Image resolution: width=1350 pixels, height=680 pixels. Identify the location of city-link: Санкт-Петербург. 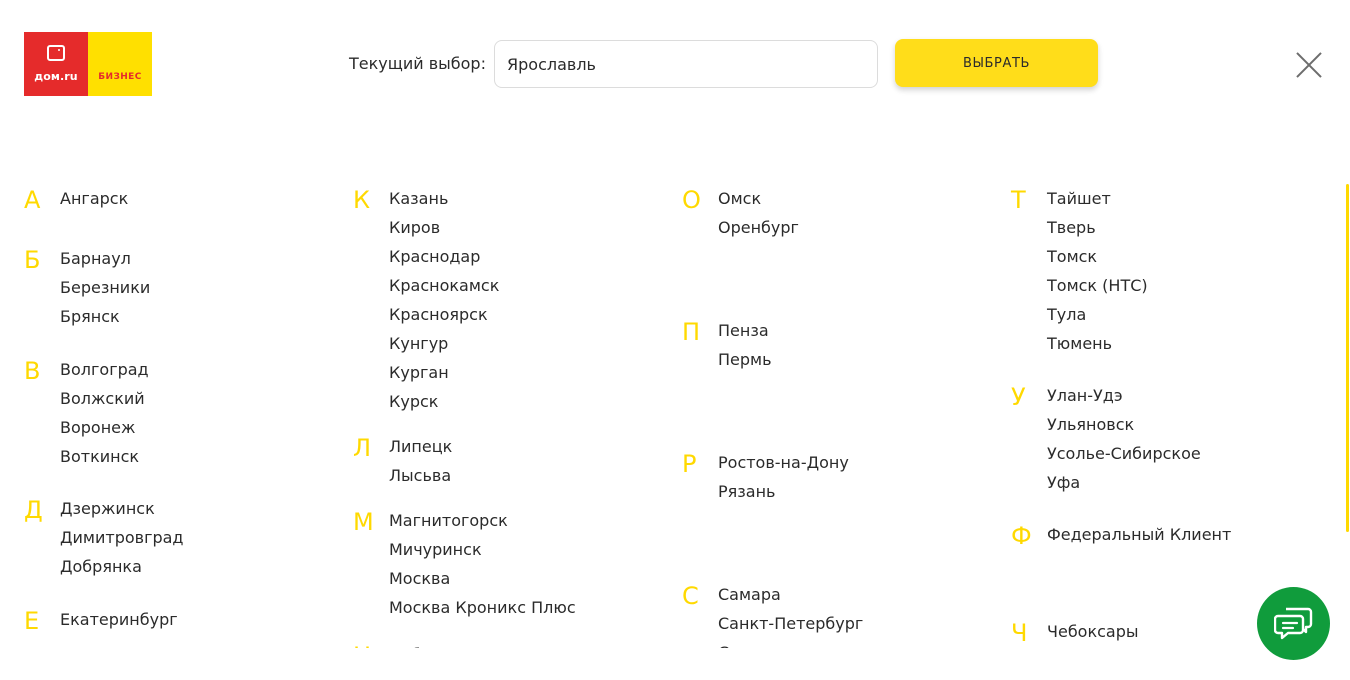
(790, 623).